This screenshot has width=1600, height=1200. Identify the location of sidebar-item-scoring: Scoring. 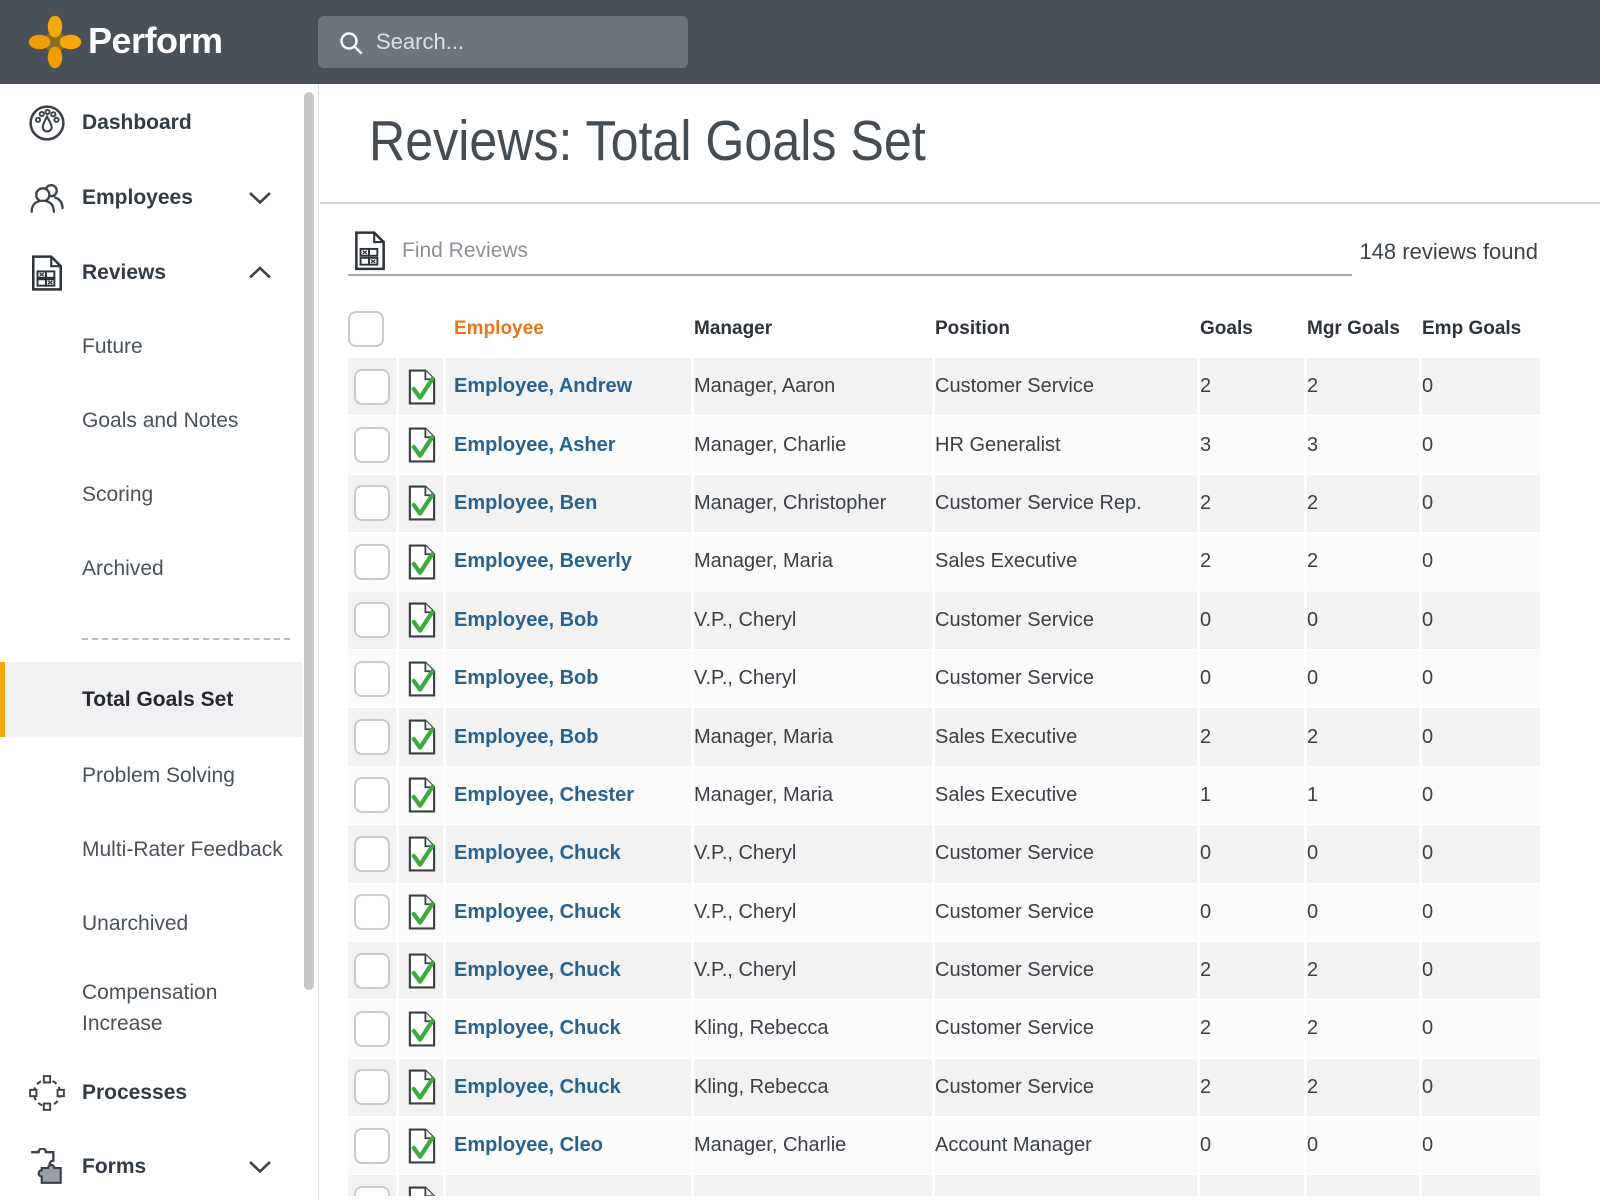
(151, 495).